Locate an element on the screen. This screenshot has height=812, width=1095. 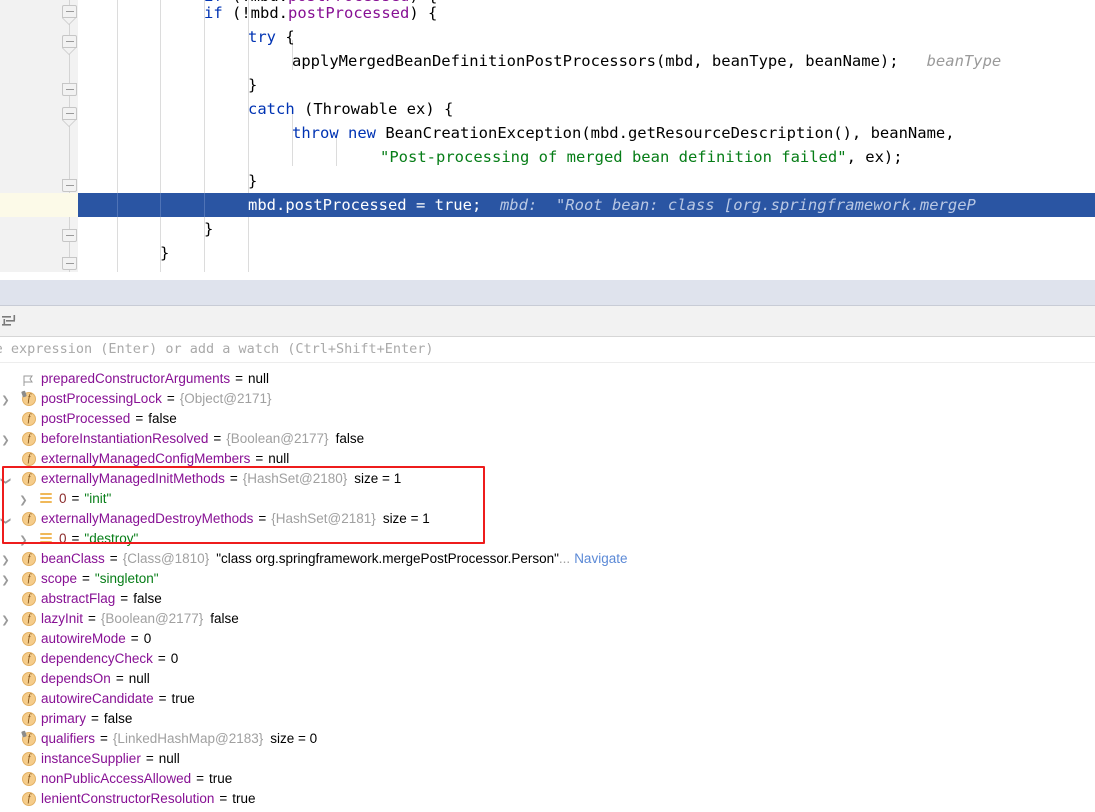
variable-row: 0 = "init" is located at coordinates (547, 499).